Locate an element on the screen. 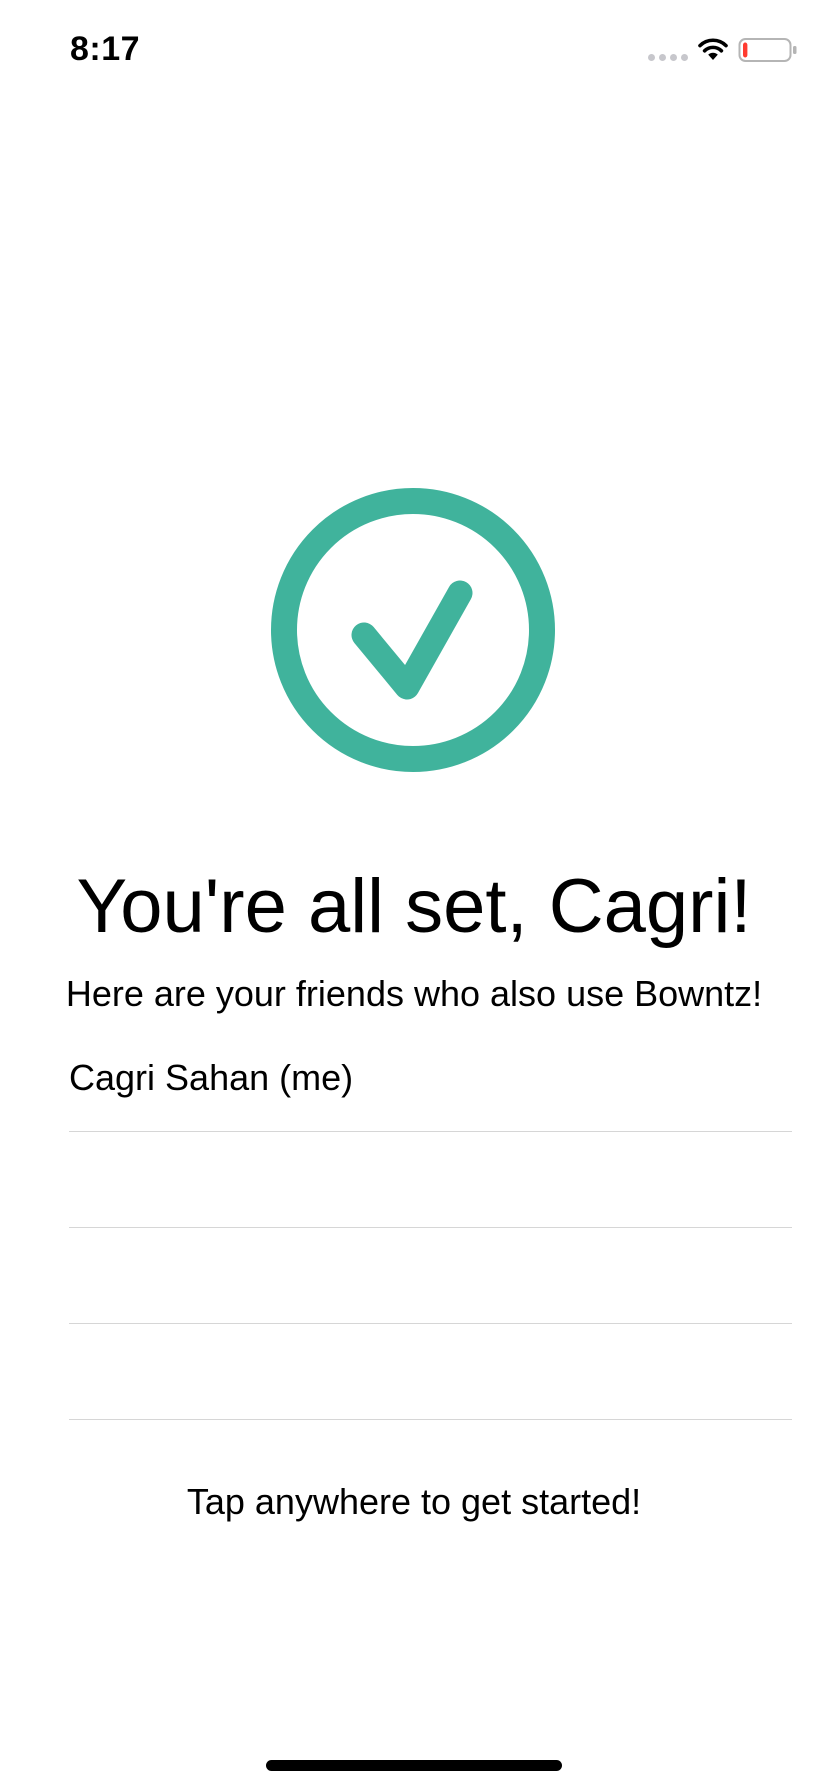 The image size is (828, 1792). get-started-prompt: Tap anywhere to get started! is located at coordinates (414, 1502).